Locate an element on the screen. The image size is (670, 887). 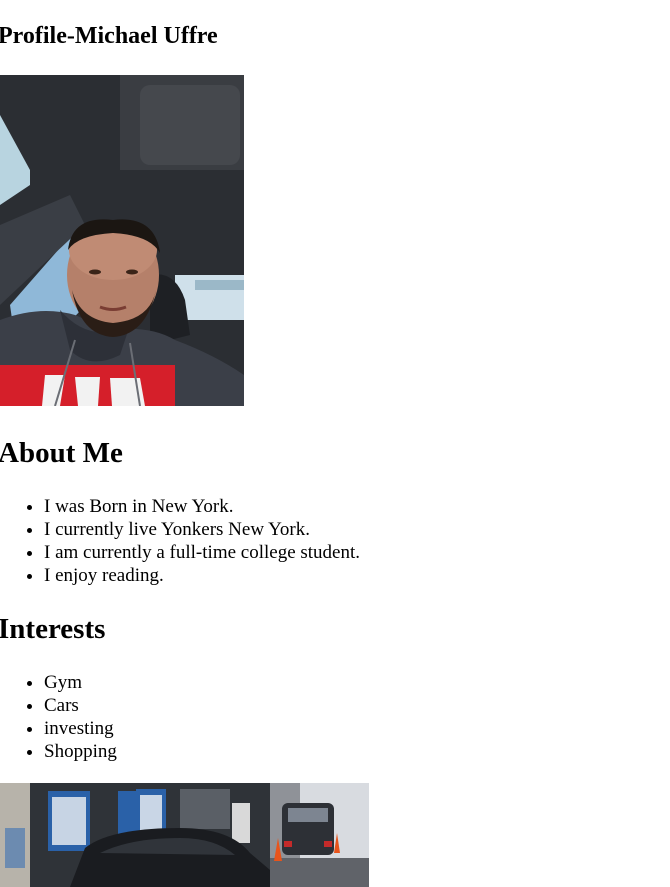
list-item: Cars is located at coordinates (80, 705).